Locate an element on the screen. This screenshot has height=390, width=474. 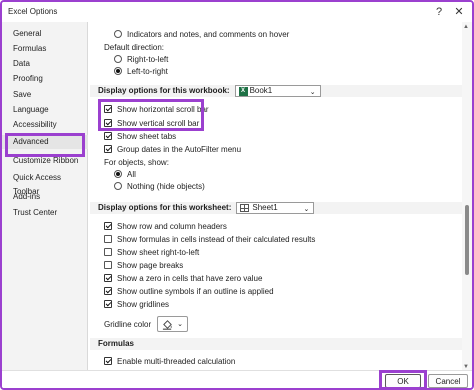
page-breaks-checkbox is located at coordinates (108, 265).